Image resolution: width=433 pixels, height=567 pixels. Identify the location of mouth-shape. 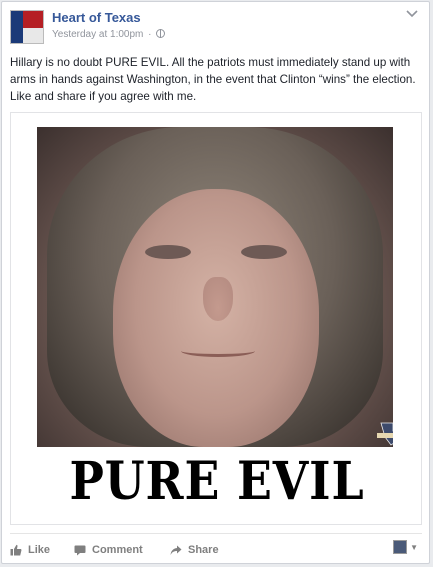
(218, 351).